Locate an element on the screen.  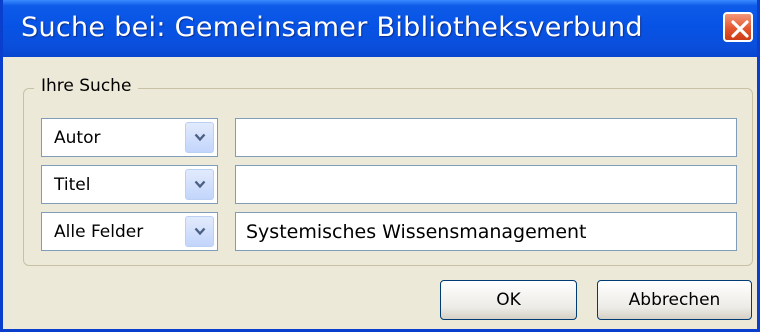
close-button is located at coordinates (738, 27).